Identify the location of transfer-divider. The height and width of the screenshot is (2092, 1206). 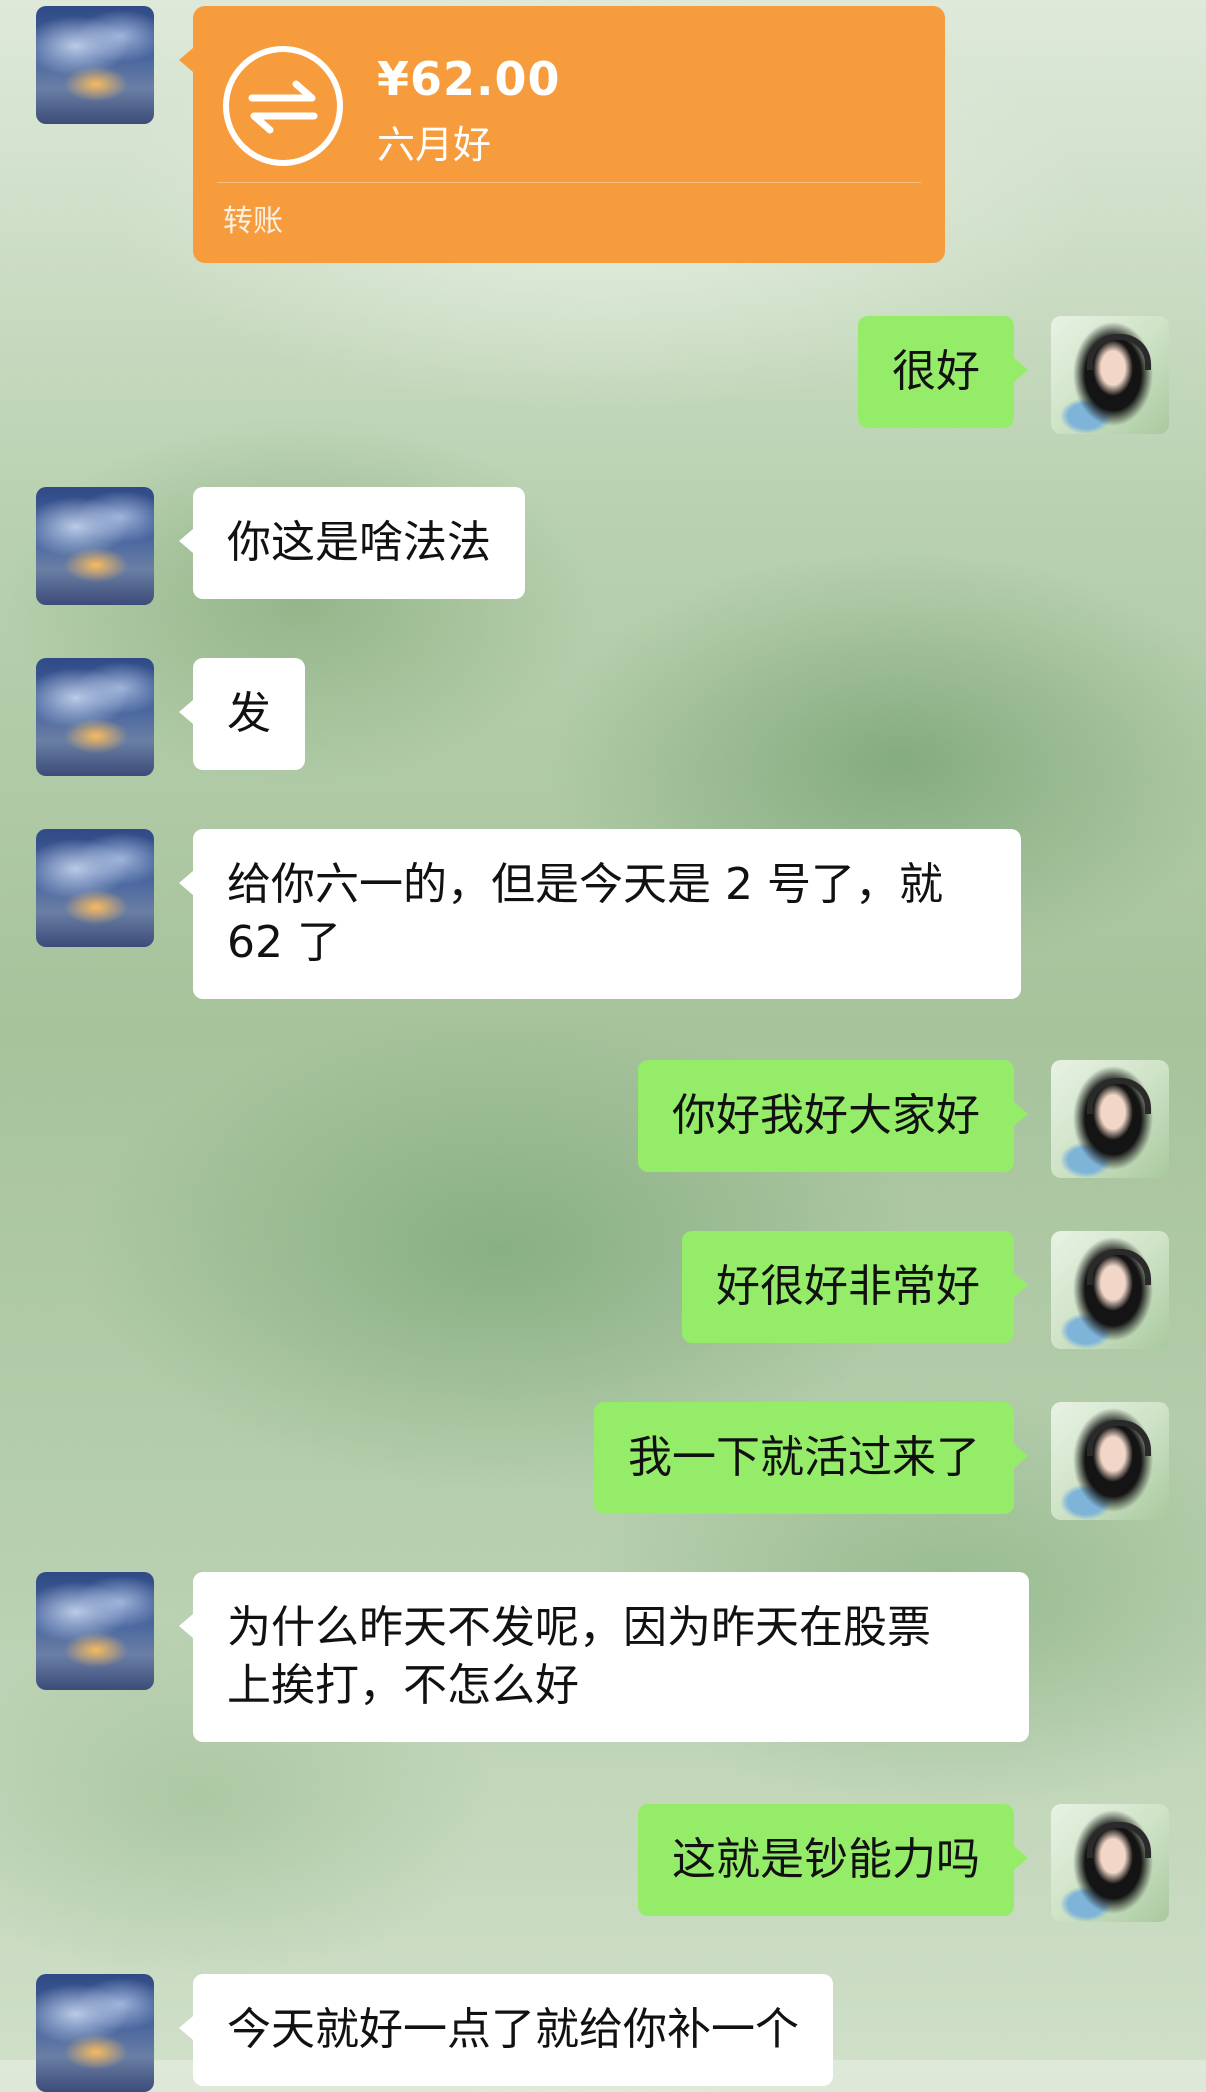
(569, 182).